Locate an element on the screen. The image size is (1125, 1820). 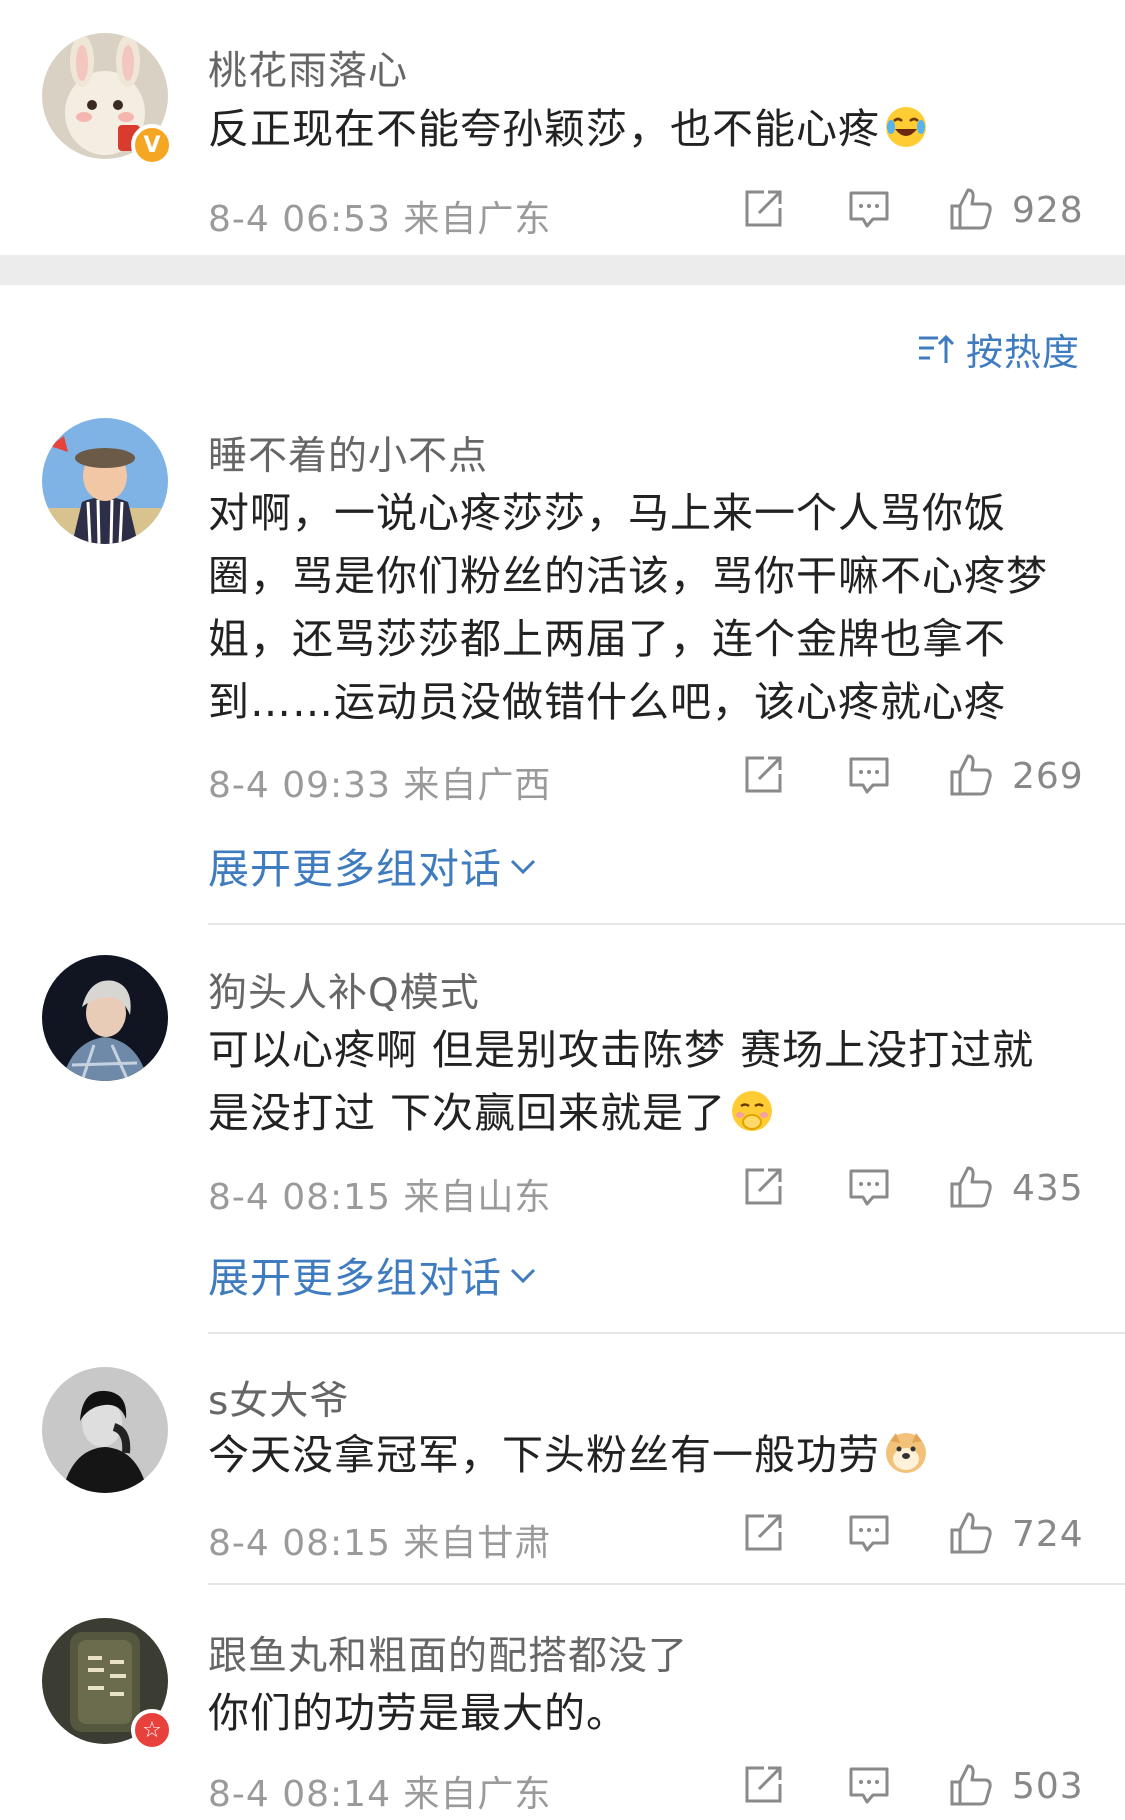
laughing-tears-emoji-icon is located at coordinates (906, 127).